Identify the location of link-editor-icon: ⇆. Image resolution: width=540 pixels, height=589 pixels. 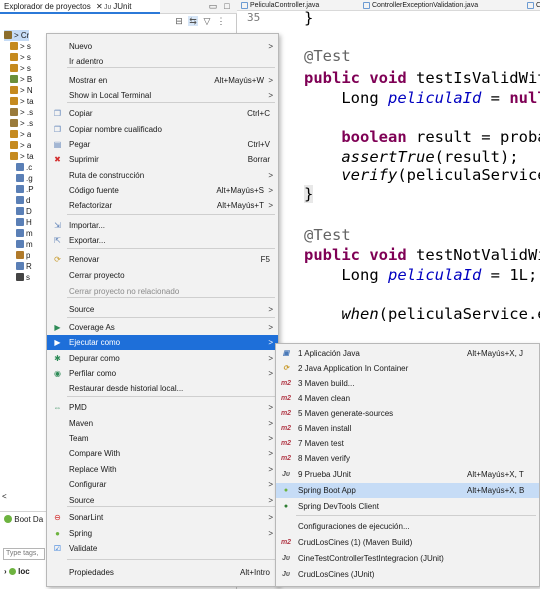
(193, 21).